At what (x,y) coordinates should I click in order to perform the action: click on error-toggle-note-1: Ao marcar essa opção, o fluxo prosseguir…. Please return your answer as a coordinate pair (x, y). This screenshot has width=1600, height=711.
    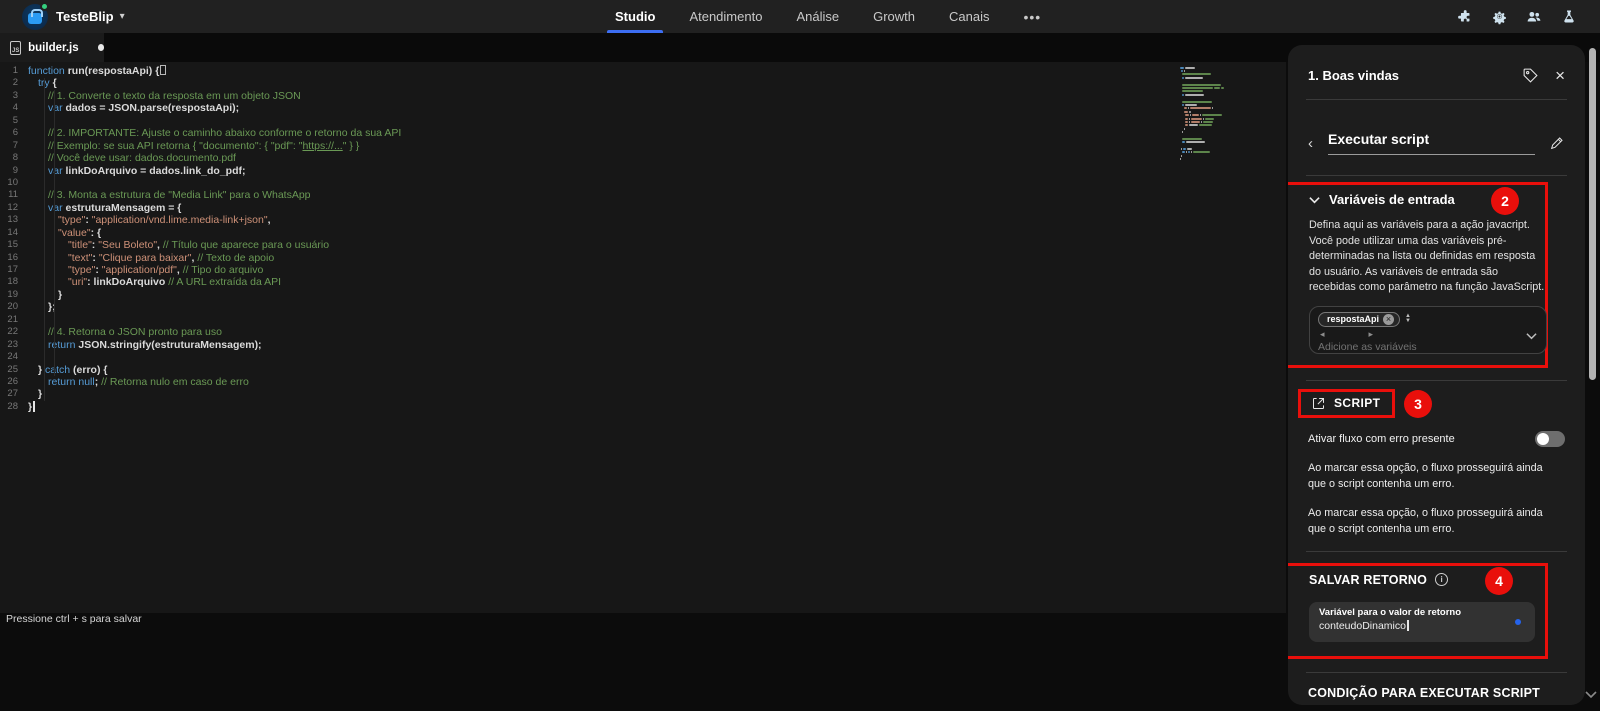
    Looking at the image, I should click on (1425, 475).